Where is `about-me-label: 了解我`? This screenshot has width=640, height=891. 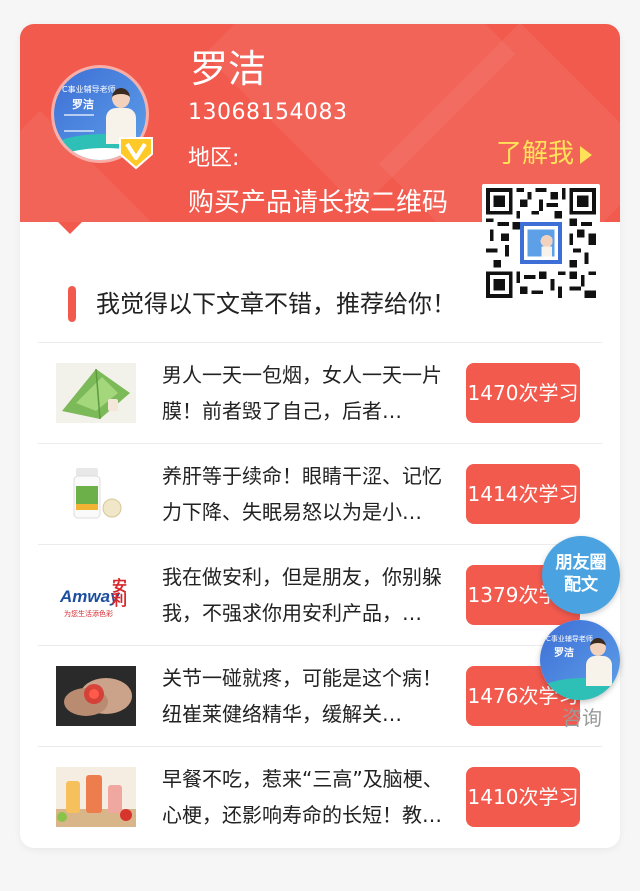
about-me-label: 了解我 is located at coordinates (535, 154).